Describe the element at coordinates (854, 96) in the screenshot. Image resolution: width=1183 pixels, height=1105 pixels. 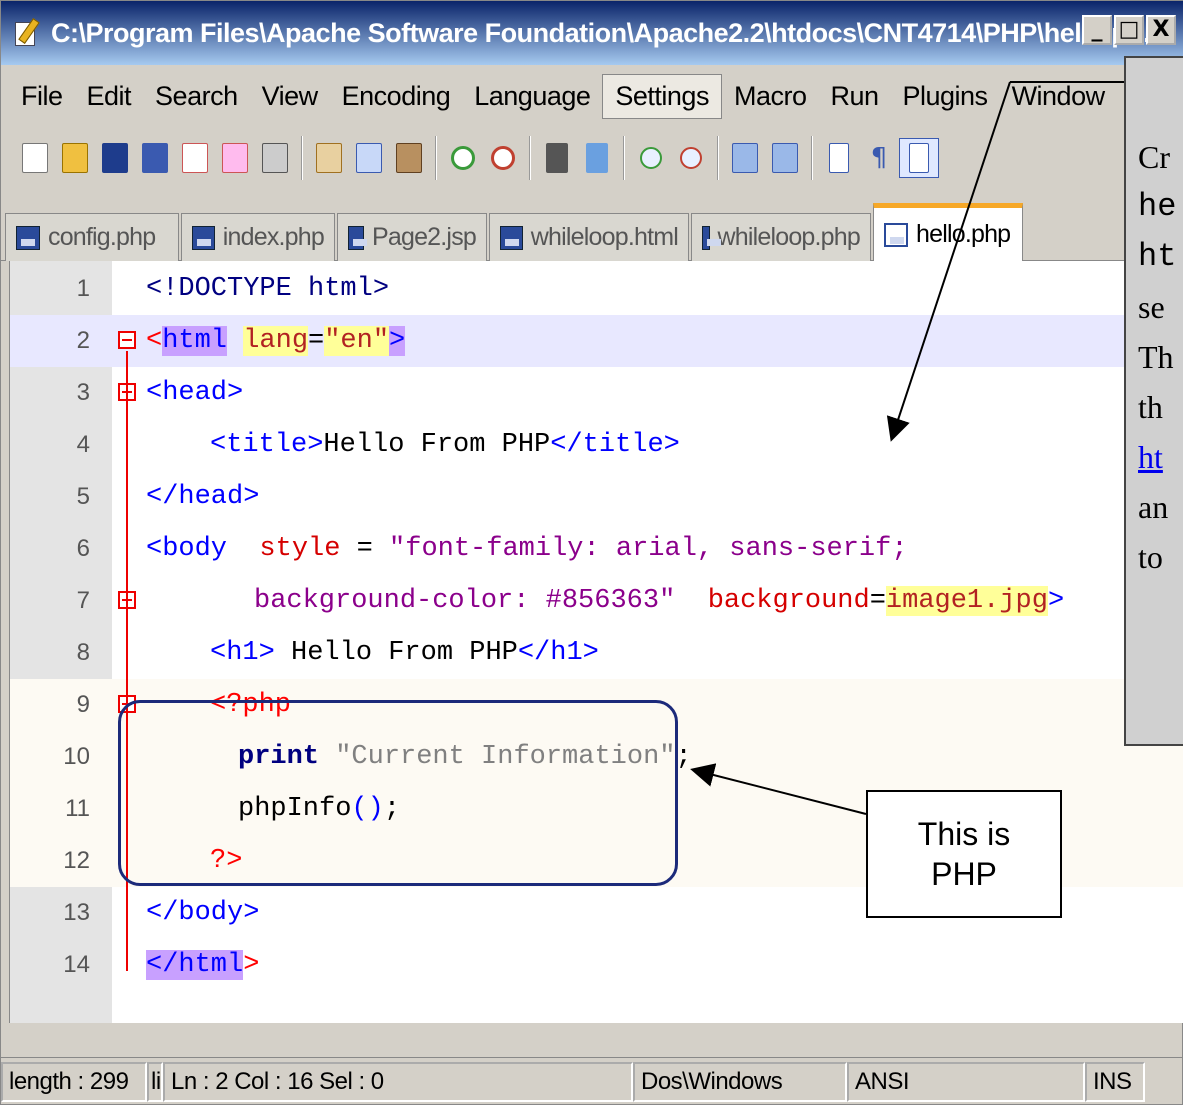
I see `menu-run: Run` at that location.